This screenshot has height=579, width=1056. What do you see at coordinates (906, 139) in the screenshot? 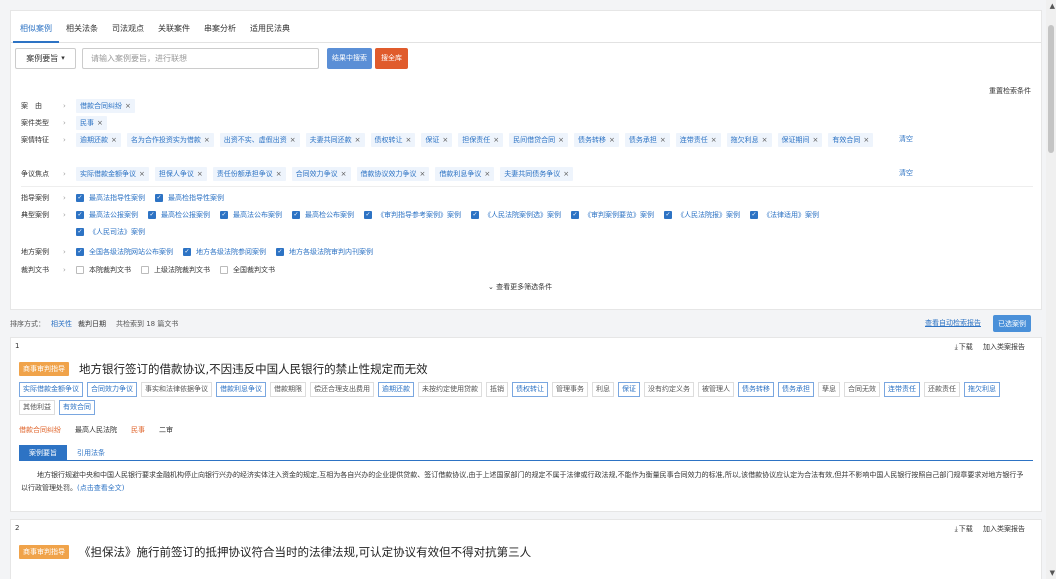
I see `clear-features-link: 清空` at bounding box center [906, 139].